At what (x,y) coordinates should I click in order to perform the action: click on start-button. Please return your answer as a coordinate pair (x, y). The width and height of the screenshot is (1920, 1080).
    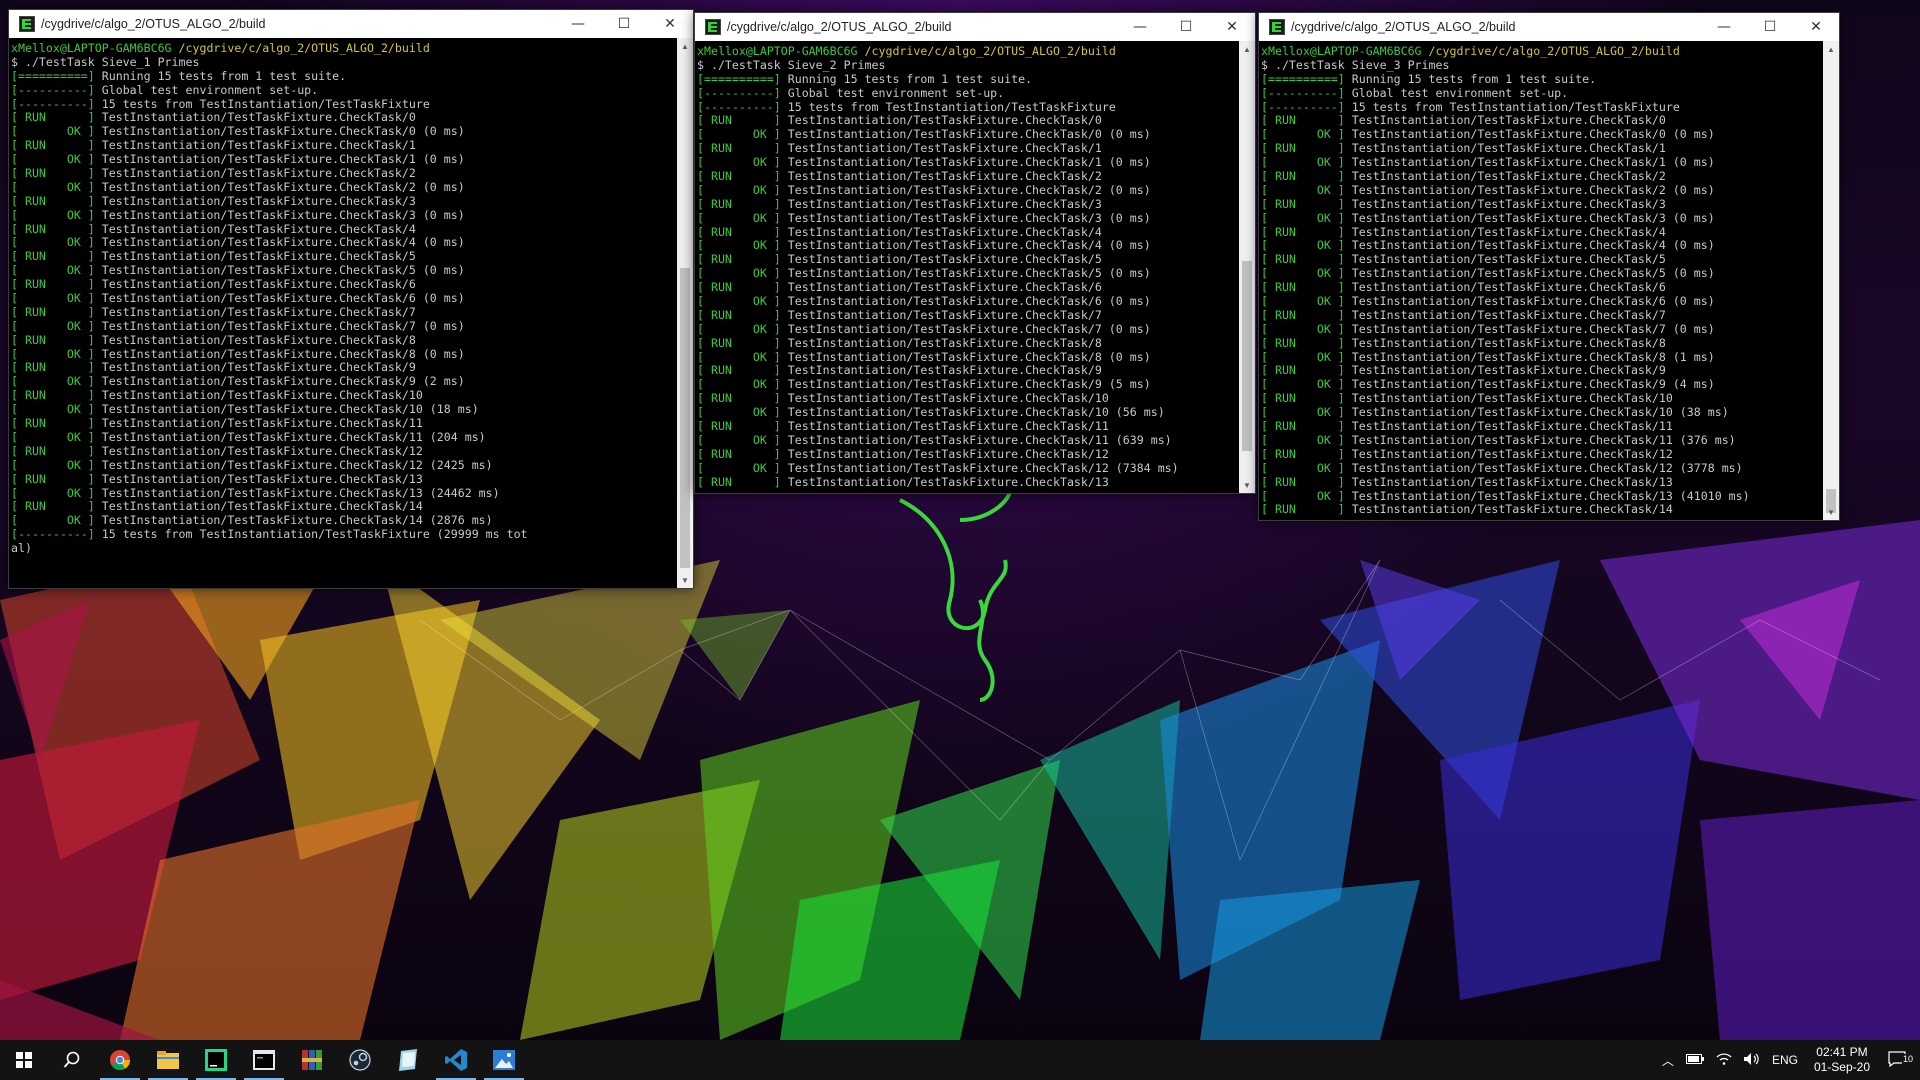
    Looking at the image, I should click on (24, 1060).